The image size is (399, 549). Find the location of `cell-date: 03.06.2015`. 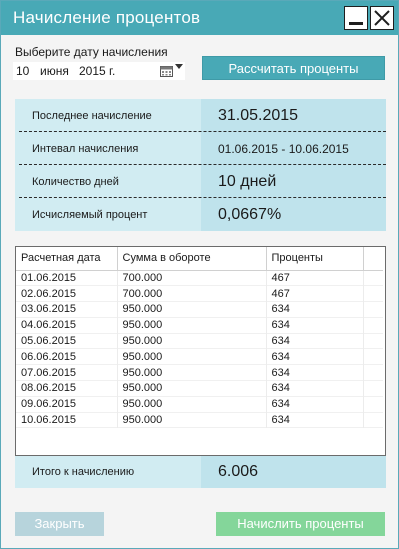

cell-date: 03.06.2015 is located at coordinates (67, 309).